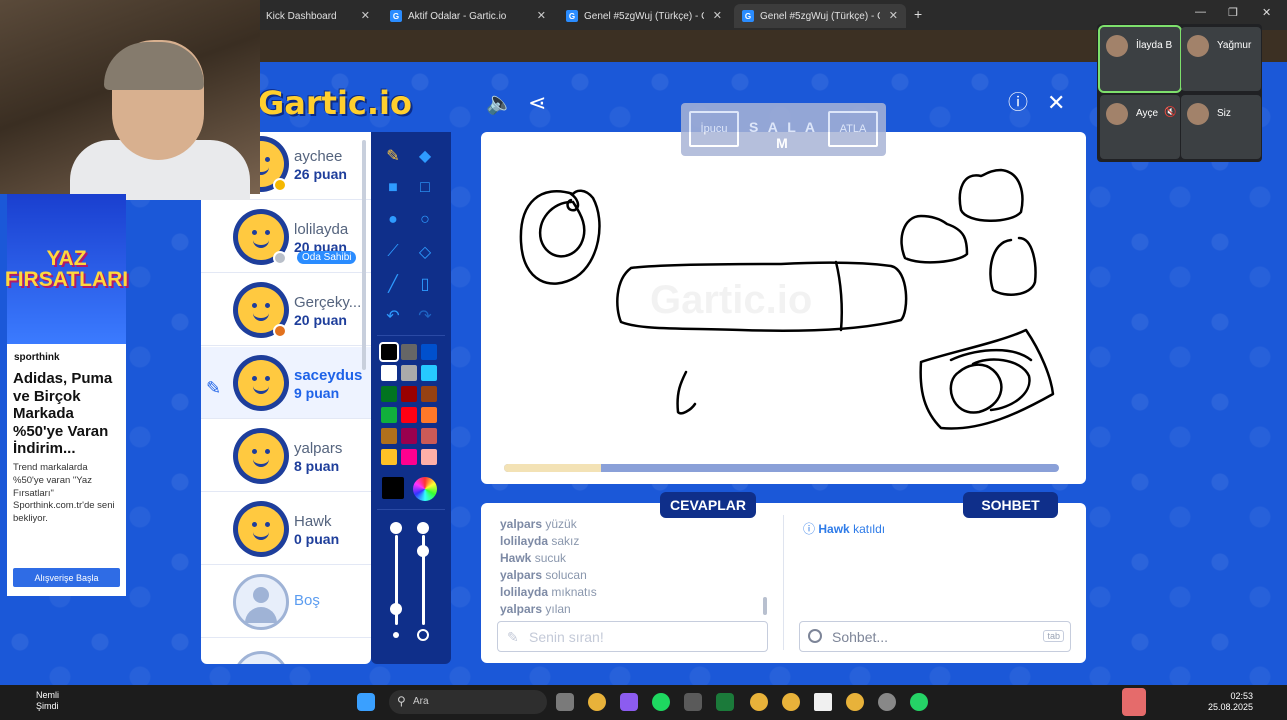 Image resolution: width=1287 pixels, height=720 pixels. What do you see at coordinates (423, 551) in the screenshot?
I see `opacity-slider-knob` at bounding box center [423, 551].